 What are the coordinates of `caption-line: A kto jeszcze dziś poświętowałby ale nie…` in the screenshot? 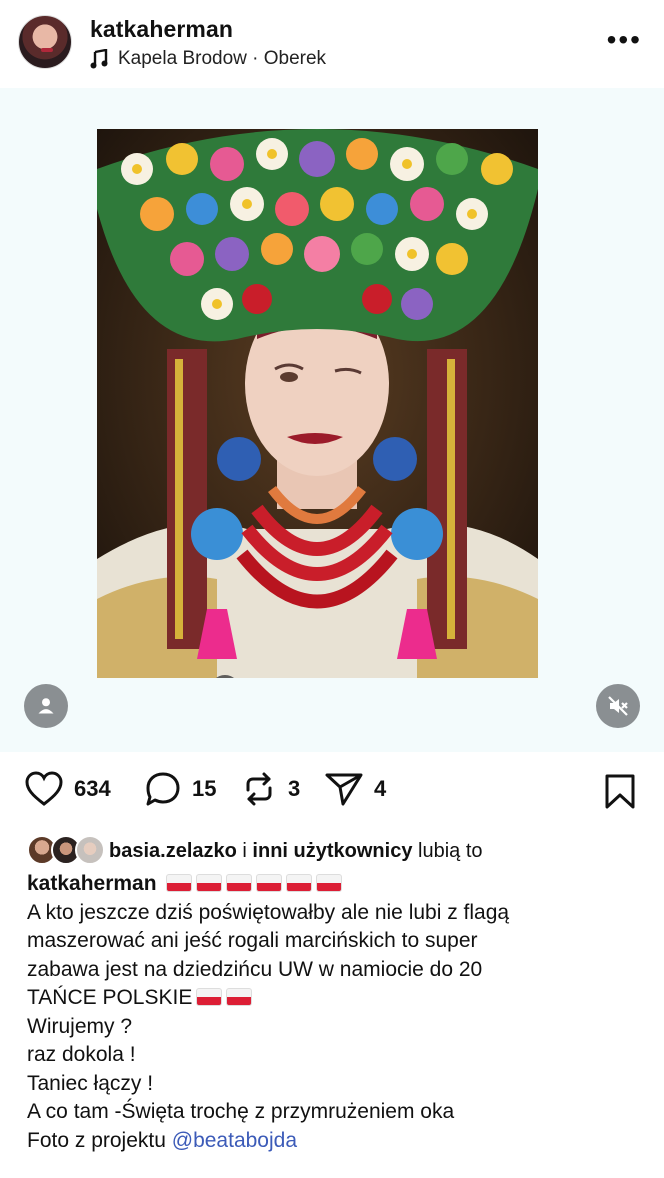 It's located at (268, 912).